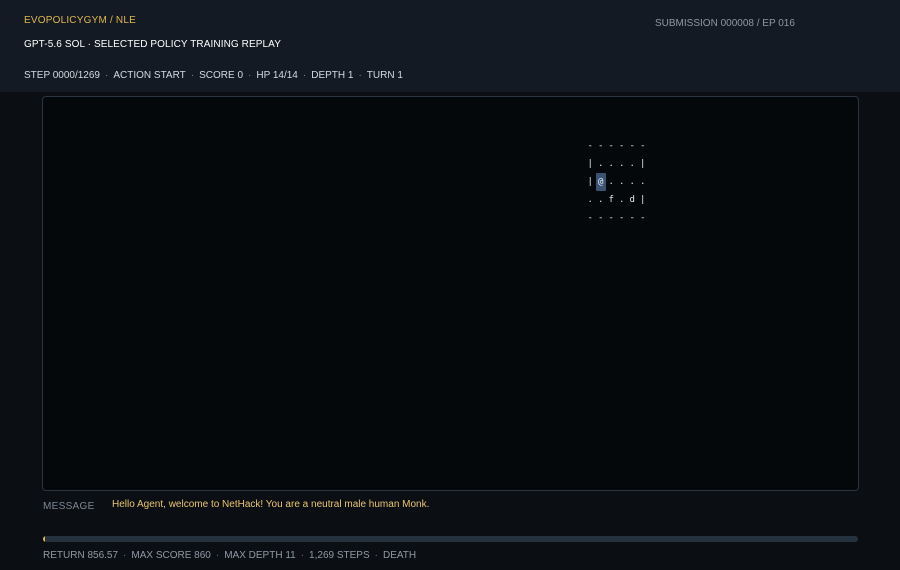 Image resolution: width=900 pixels, height=570 pixels. I want to click on status-hp: HP 14/14, so click(277, 75).